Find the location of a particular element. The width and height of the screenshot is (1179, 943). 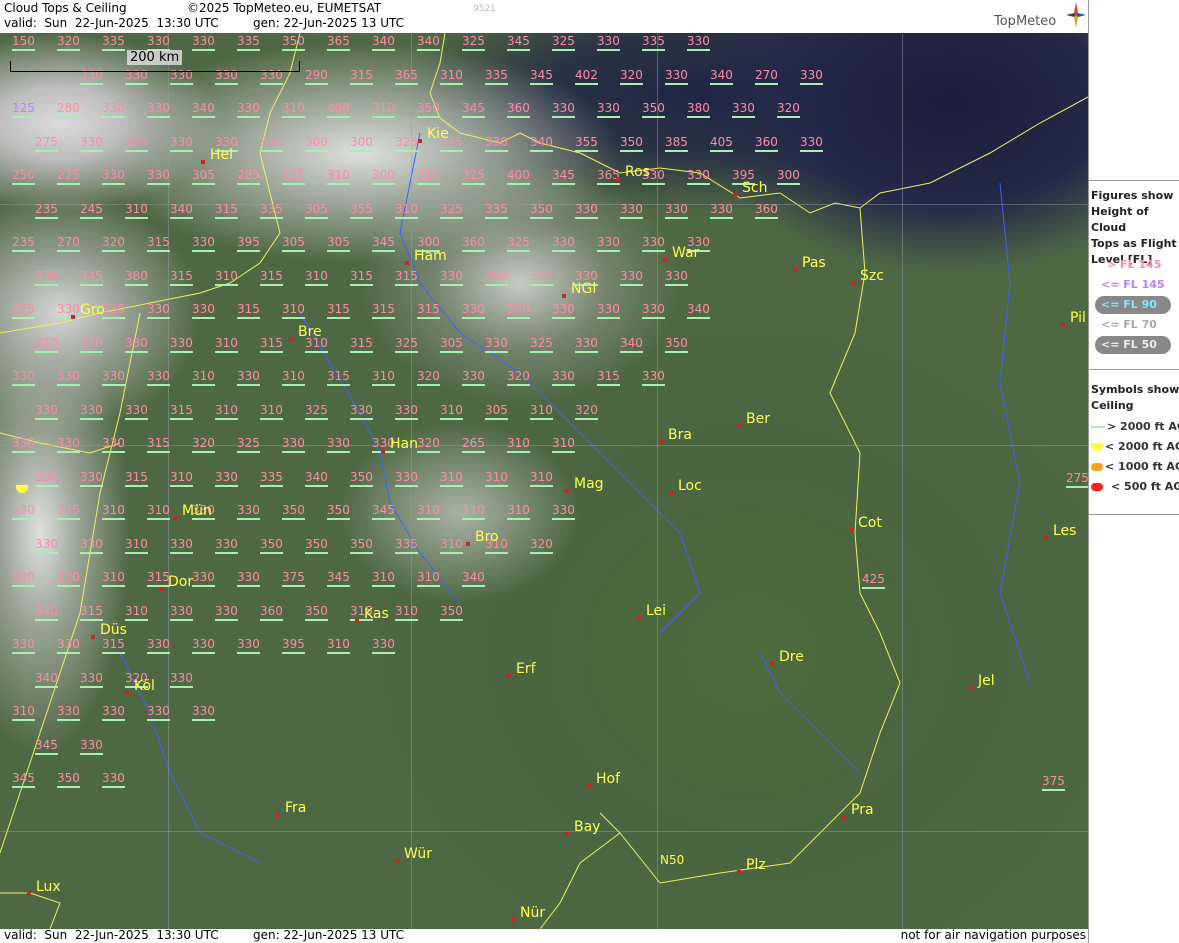

city-name: Ham is located at coordinates (430, 256).